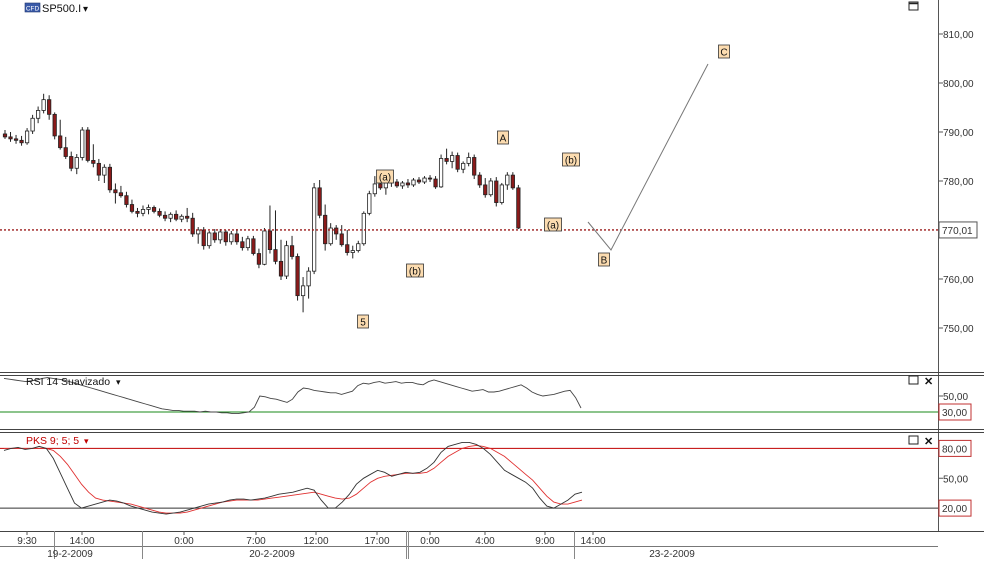  I want to click on wave-label: (b), so click(415, 272).